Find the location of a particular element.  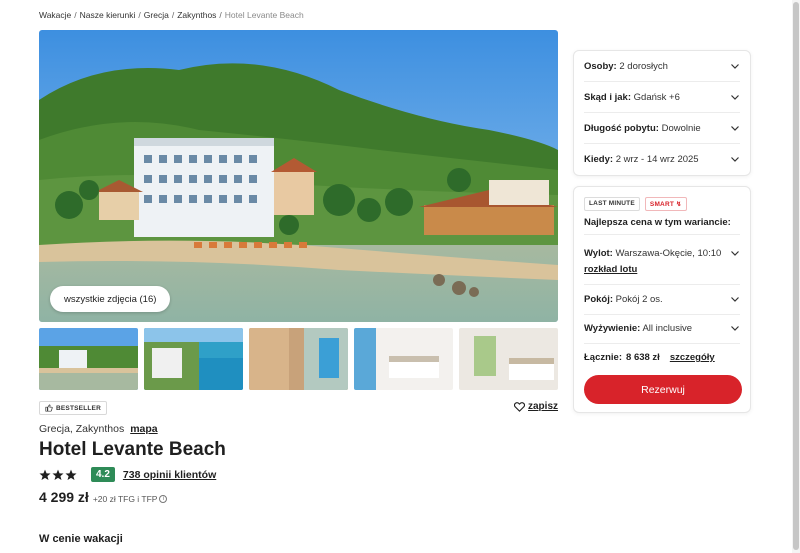

board-label: Wyżywienie: is located at coordinates (612, 328).